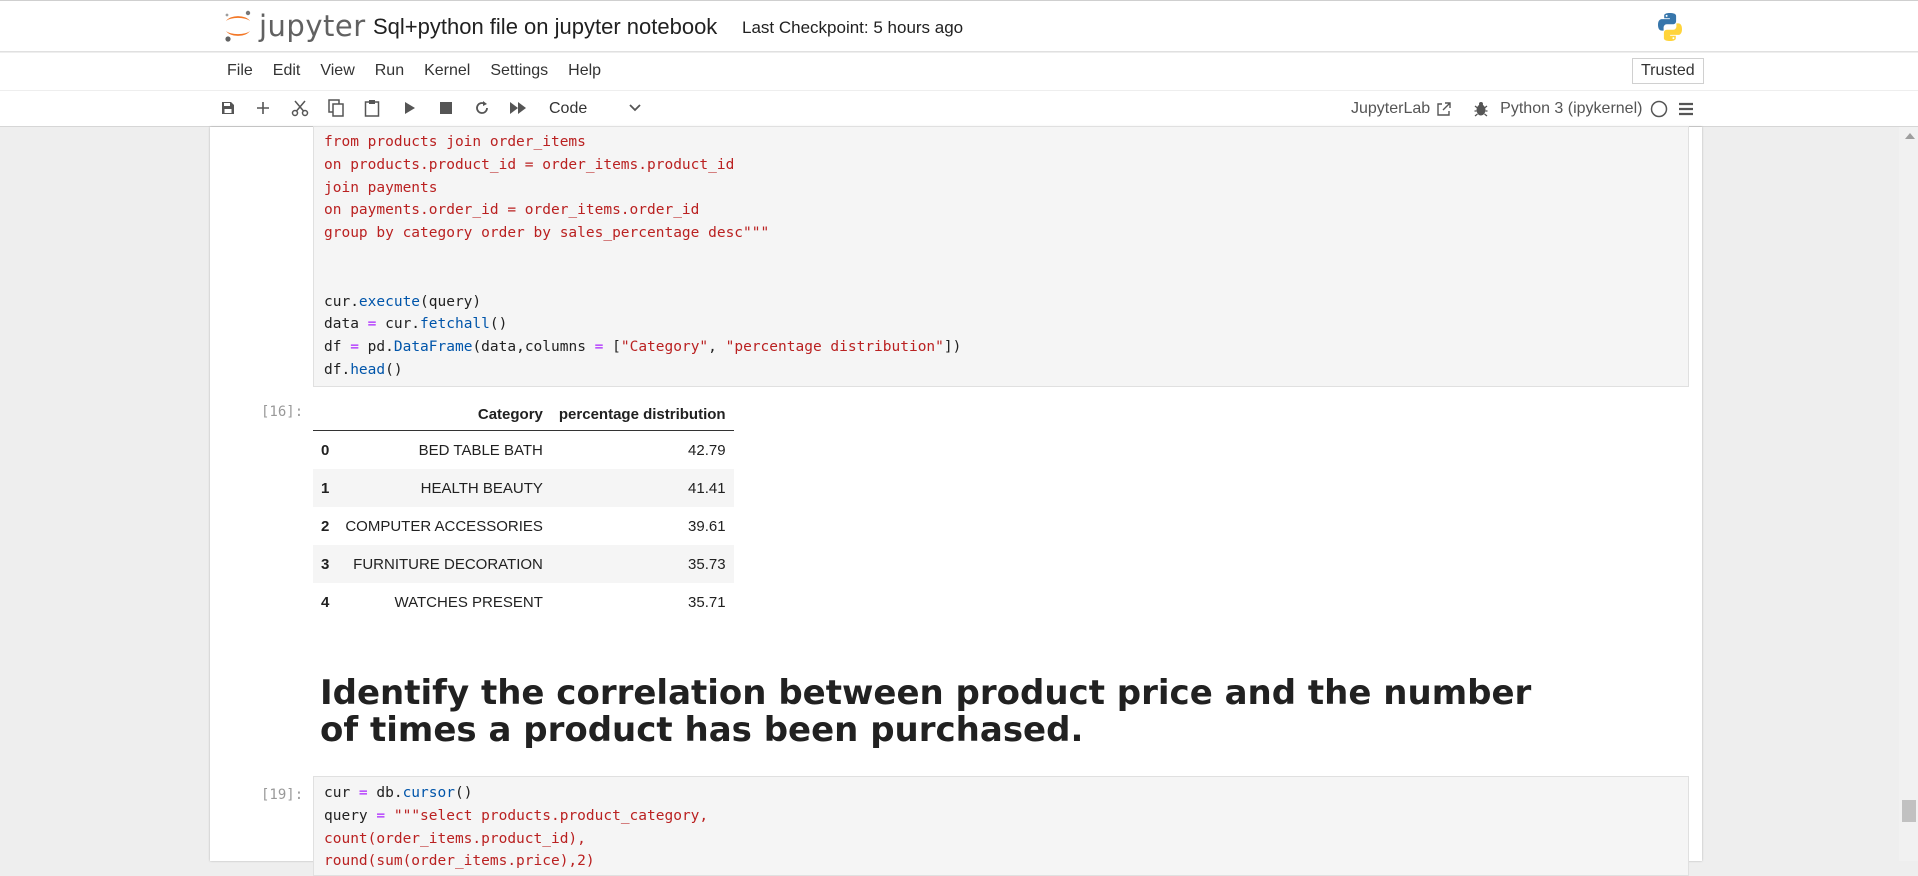 The image size is (1918, 876). Describe the element at coordinates (346, 324) in the screenshot. I see `code-token: data` at that location.